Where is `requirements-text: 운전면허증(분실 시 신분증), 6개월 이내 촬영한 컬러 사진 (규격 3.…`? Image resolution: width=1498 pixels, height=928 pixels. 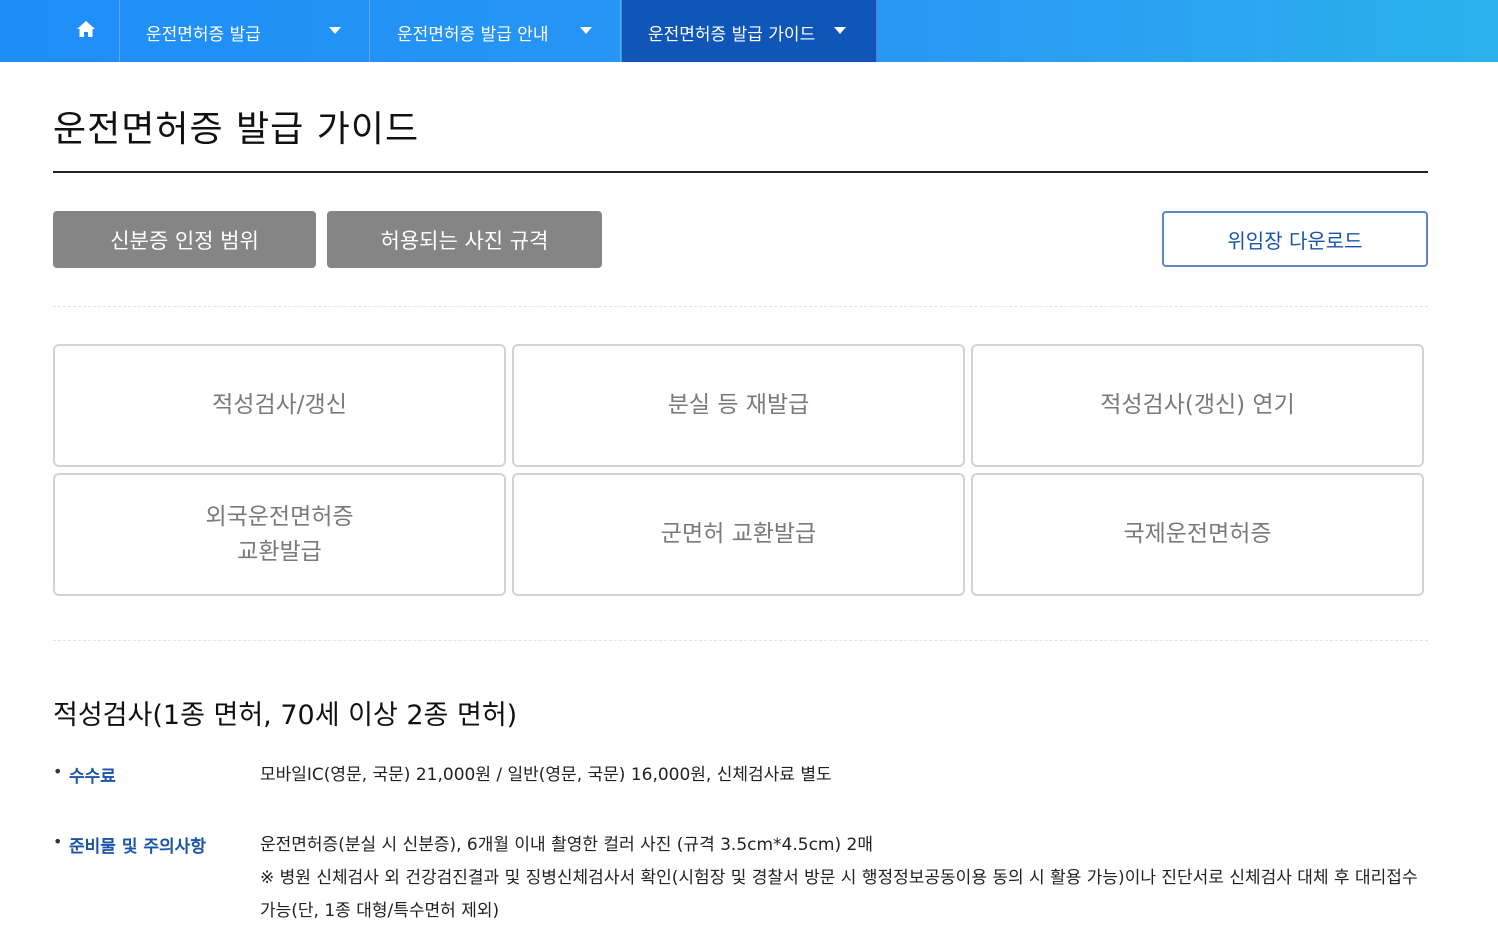
requirements-text: 운전면허증(분실 시 신분증), 6개월 이내 촬영한 컬러 사진 (규격 3.… is located at coordinates (566, 845).